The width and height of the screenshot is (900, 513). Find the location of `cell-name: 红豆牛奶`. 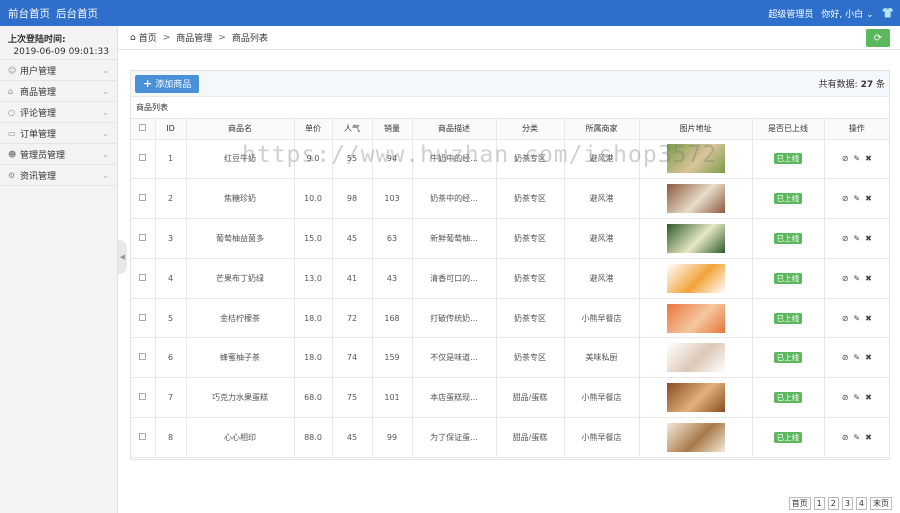

cell-name: 红豆牛奶 is located at coordinates (240, 159).